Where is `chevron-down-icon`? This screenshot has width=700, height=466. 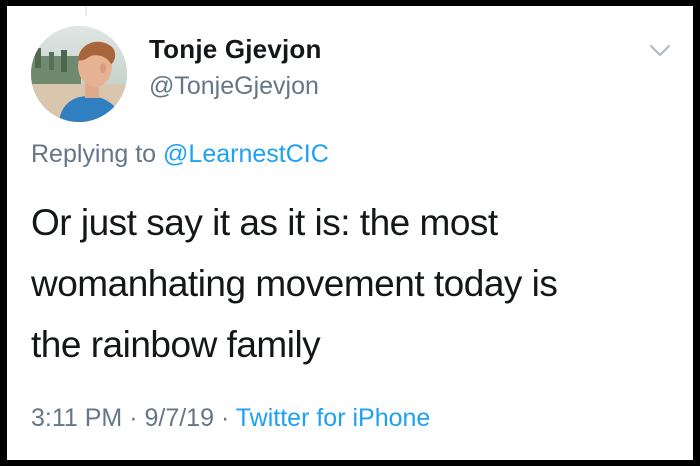 chevron-down-icon is located at coordinates (660, 51).